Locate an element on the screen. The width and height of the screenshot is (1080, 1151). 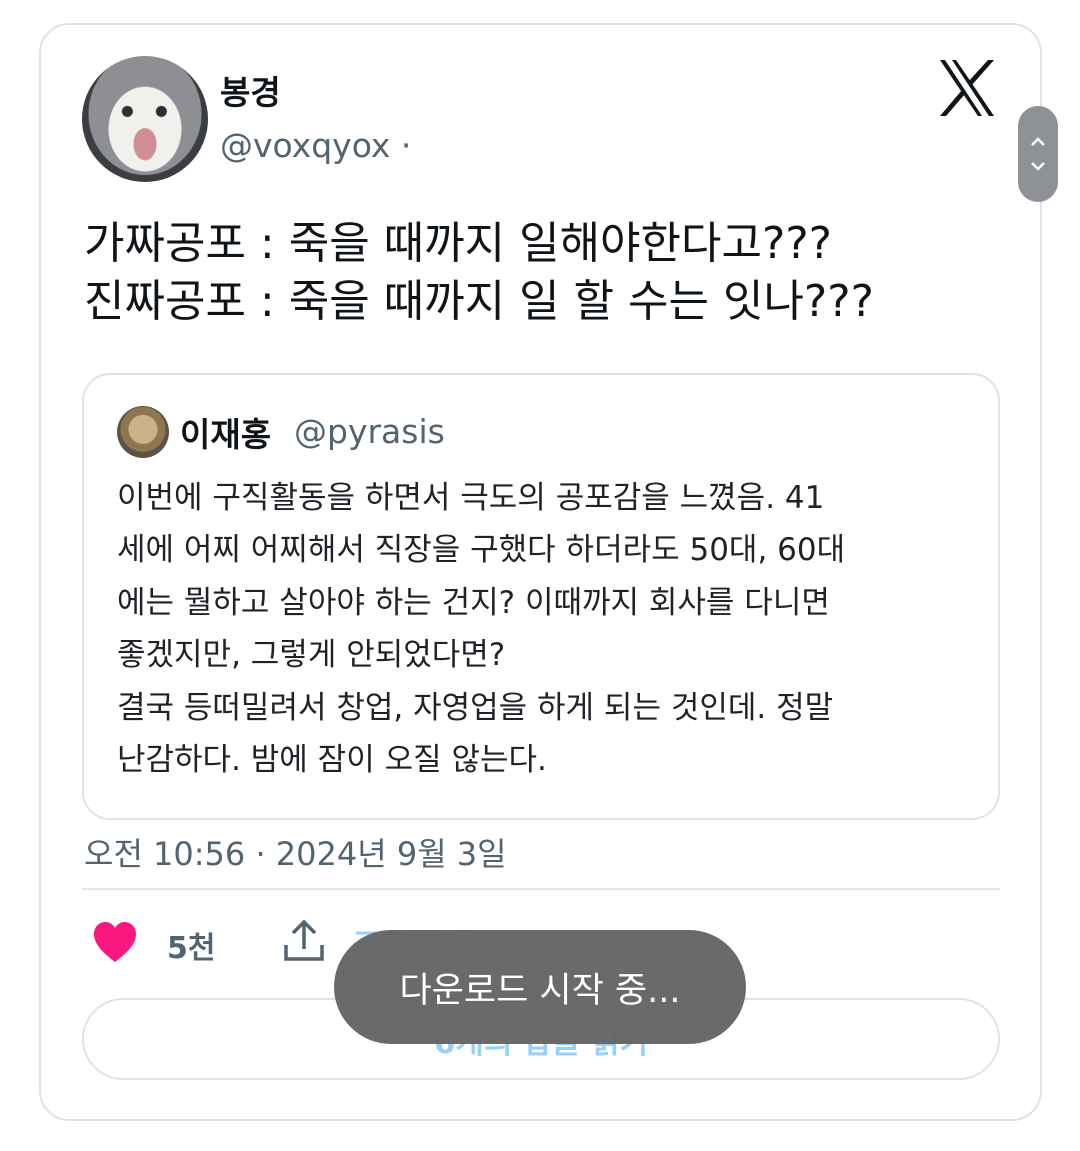
quoted-display-name: 이재홍 is located at coordinates (226, 434).